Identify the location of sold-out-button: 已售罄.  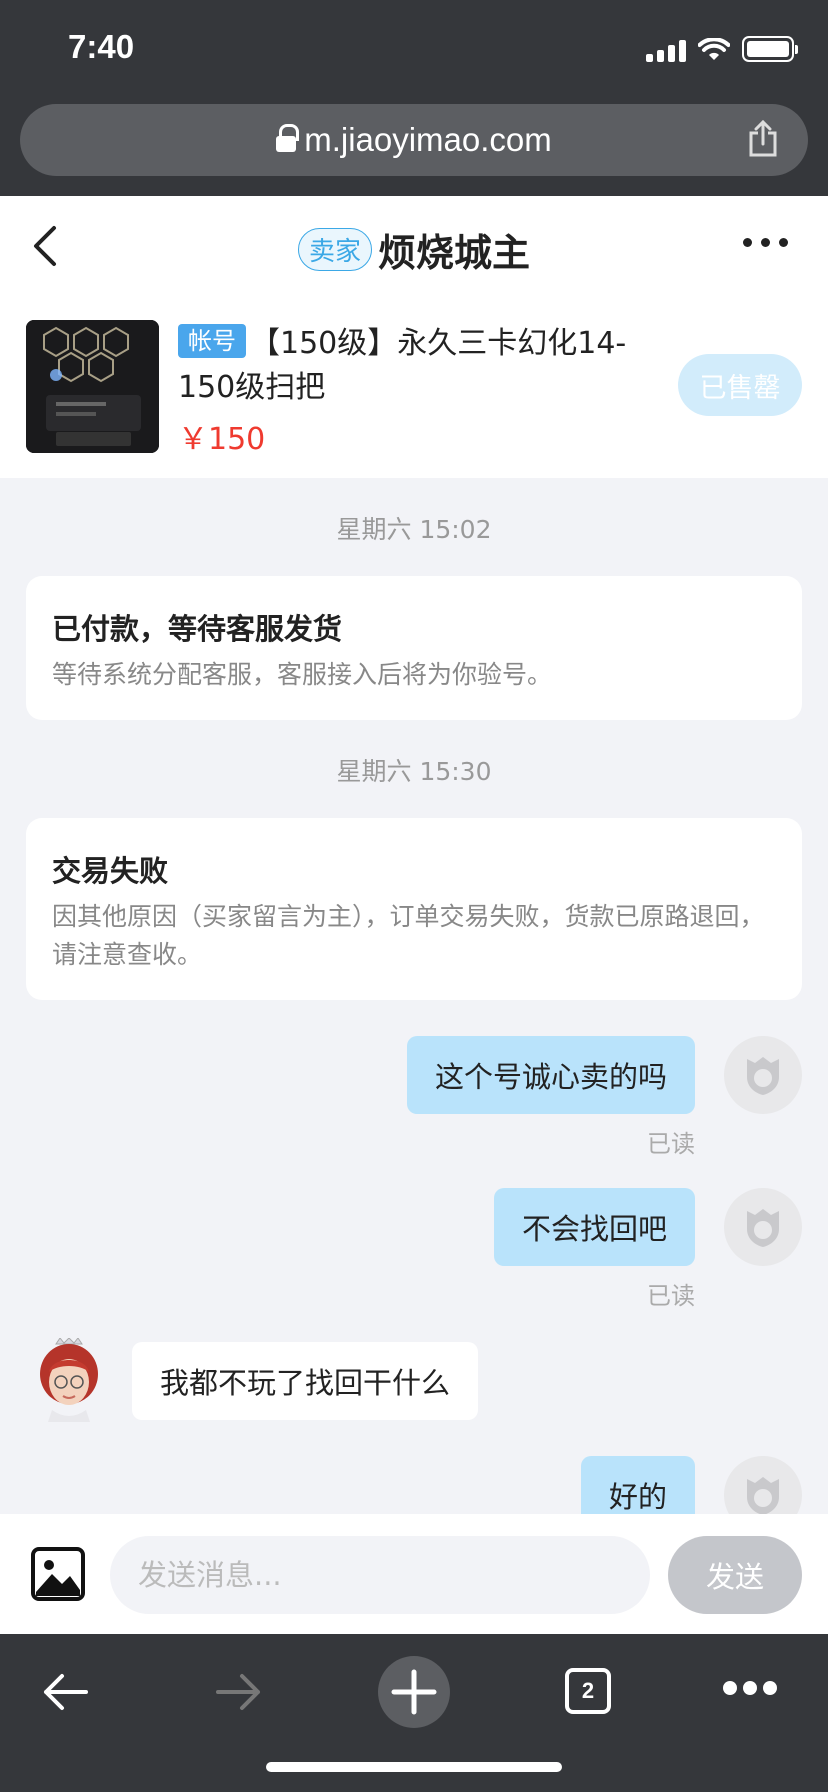
(740, 385).